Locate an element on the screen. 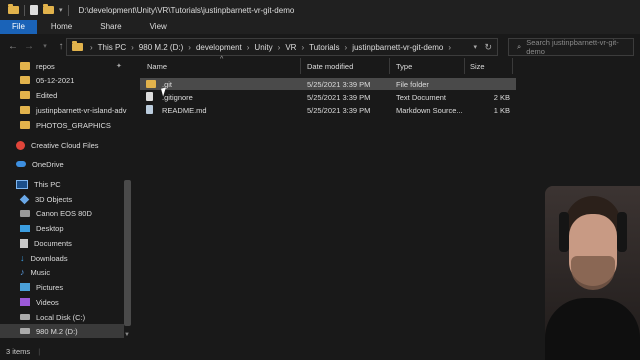 This screenshot has height=360, width=640. sidebar-item-label: Desktop is located at coordinates (50, 228).